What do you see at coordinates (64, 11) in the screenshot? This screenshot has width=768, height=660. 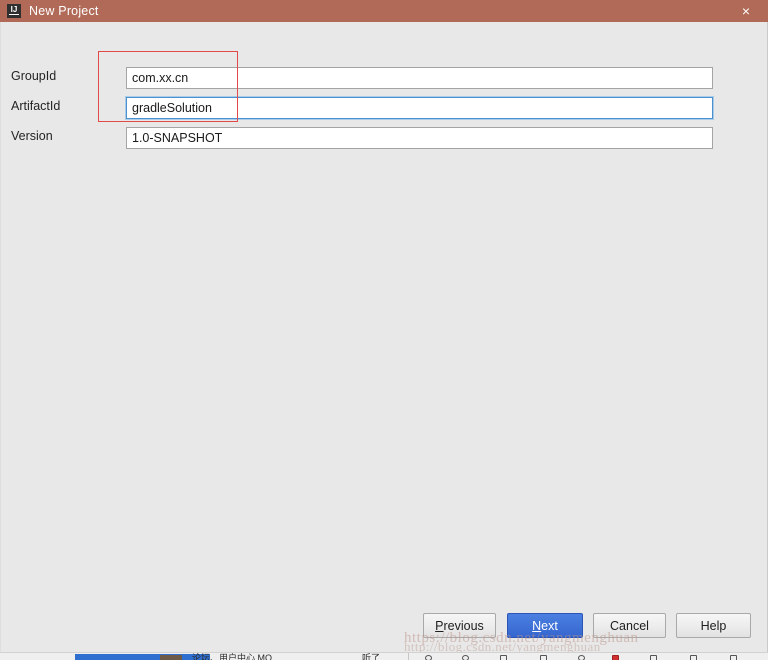 I see `dialog-title: New Project` at bounding box center [64, 11].